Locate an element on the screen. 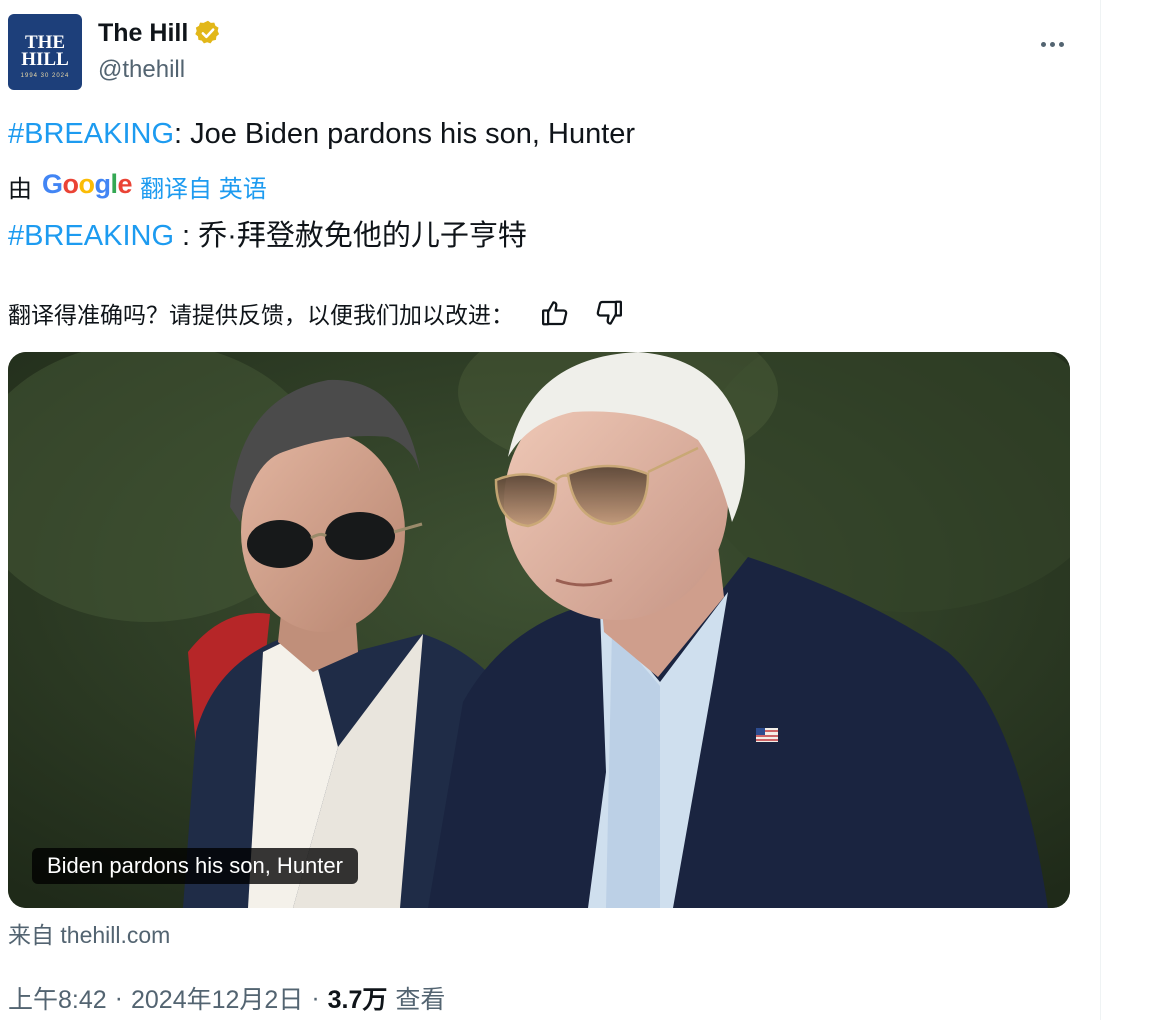  translated-by-row: 由 Google 翻译自 英语 is located at coordinates (137, 186).